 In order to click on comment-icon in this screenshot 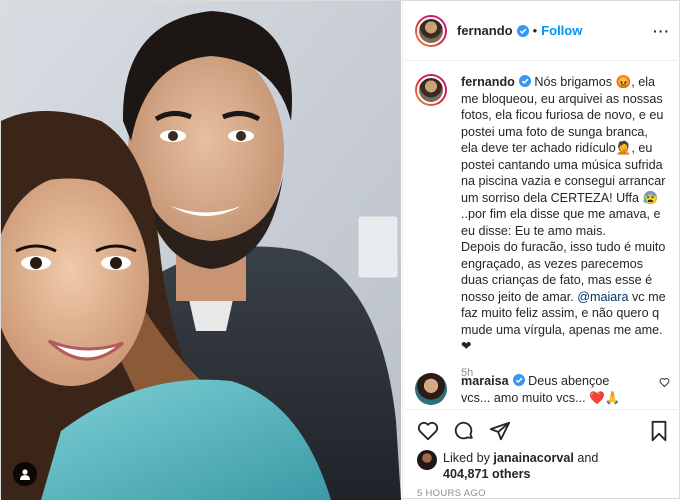, I will do `click(464, 432)`.